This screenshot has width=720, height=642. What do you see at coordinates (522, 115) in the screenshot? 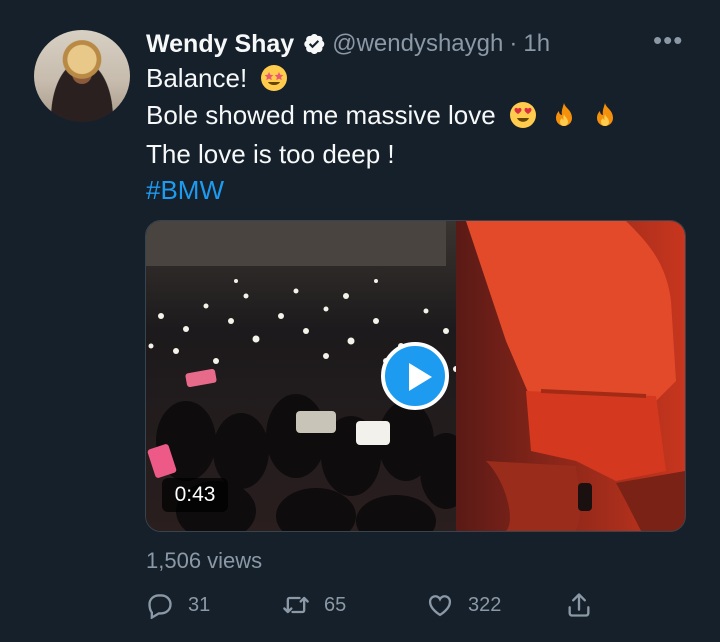
I see `heart-eyes-emoji-icon` at bounding box center [522, 115].